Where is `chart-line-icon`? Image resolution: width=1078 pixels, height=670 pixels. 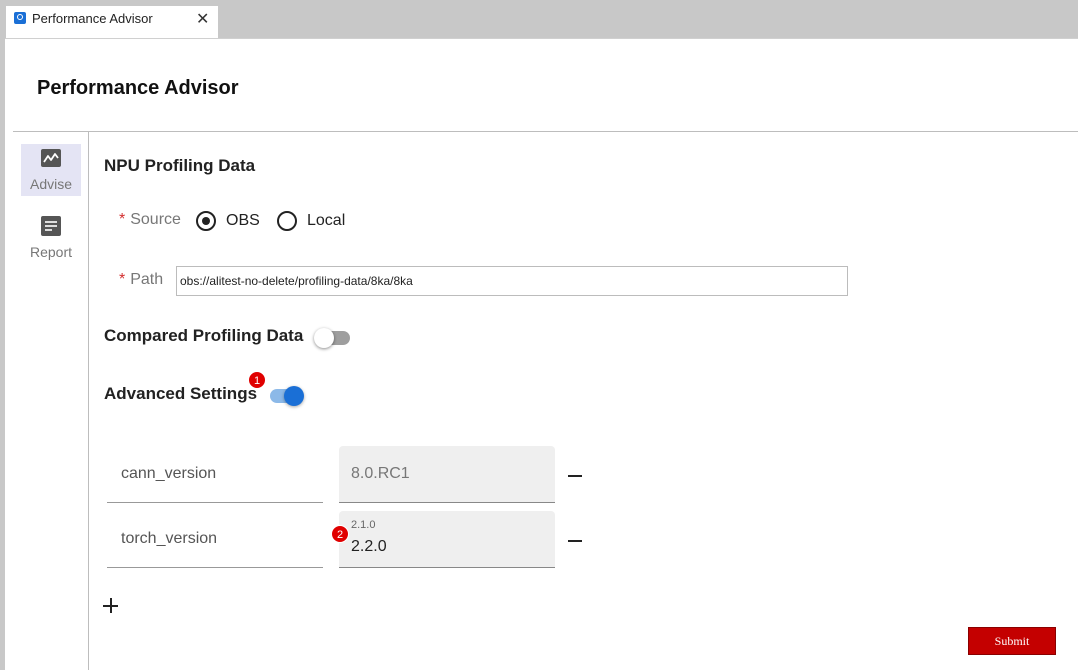
chart-line-icon is located at coordinates (51, 158).